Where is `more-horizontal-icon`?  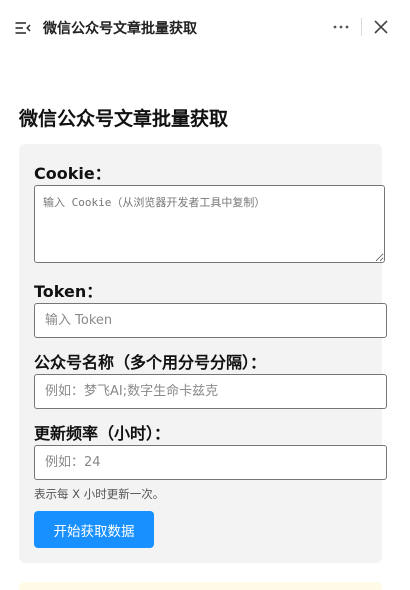 more-horizontal-icon is located at coordinates (341, 27).